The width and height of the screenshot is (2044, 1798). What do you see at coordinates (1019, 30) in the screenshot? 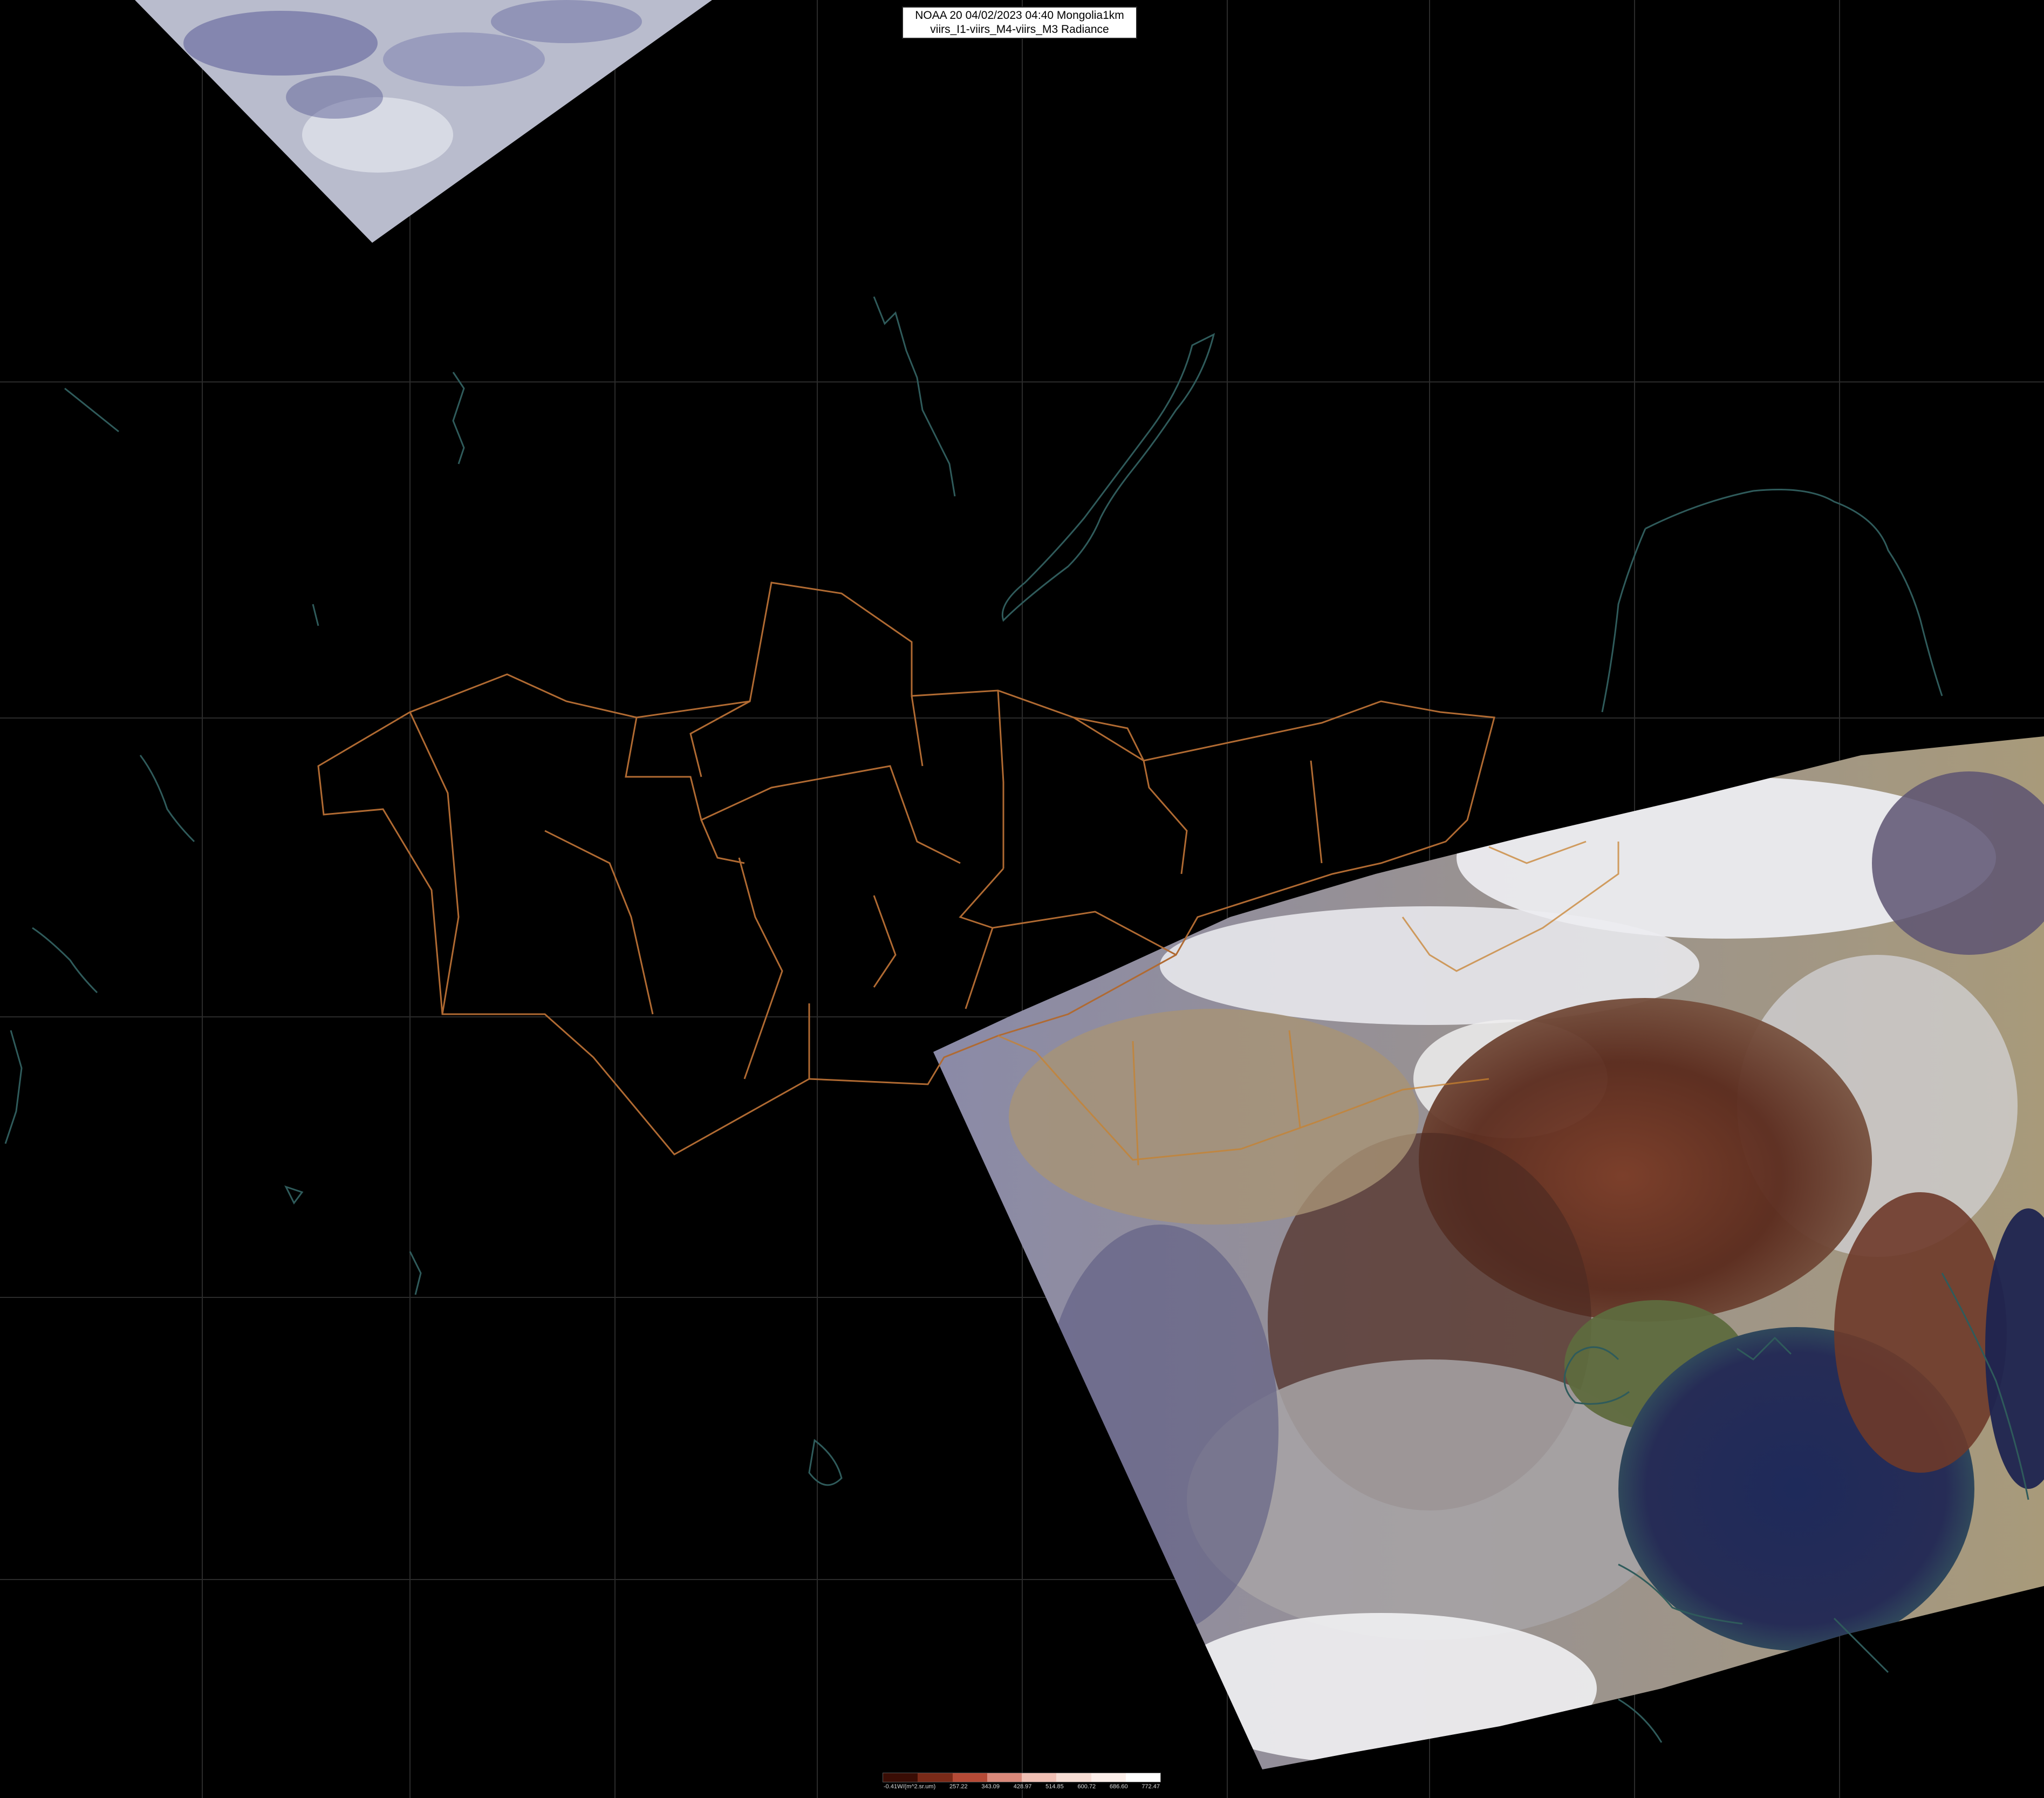
I see `map-title-line2: viirs_I1-viirs_M4-viirs_M3 Radiance` at bounding box center [1019, 30].